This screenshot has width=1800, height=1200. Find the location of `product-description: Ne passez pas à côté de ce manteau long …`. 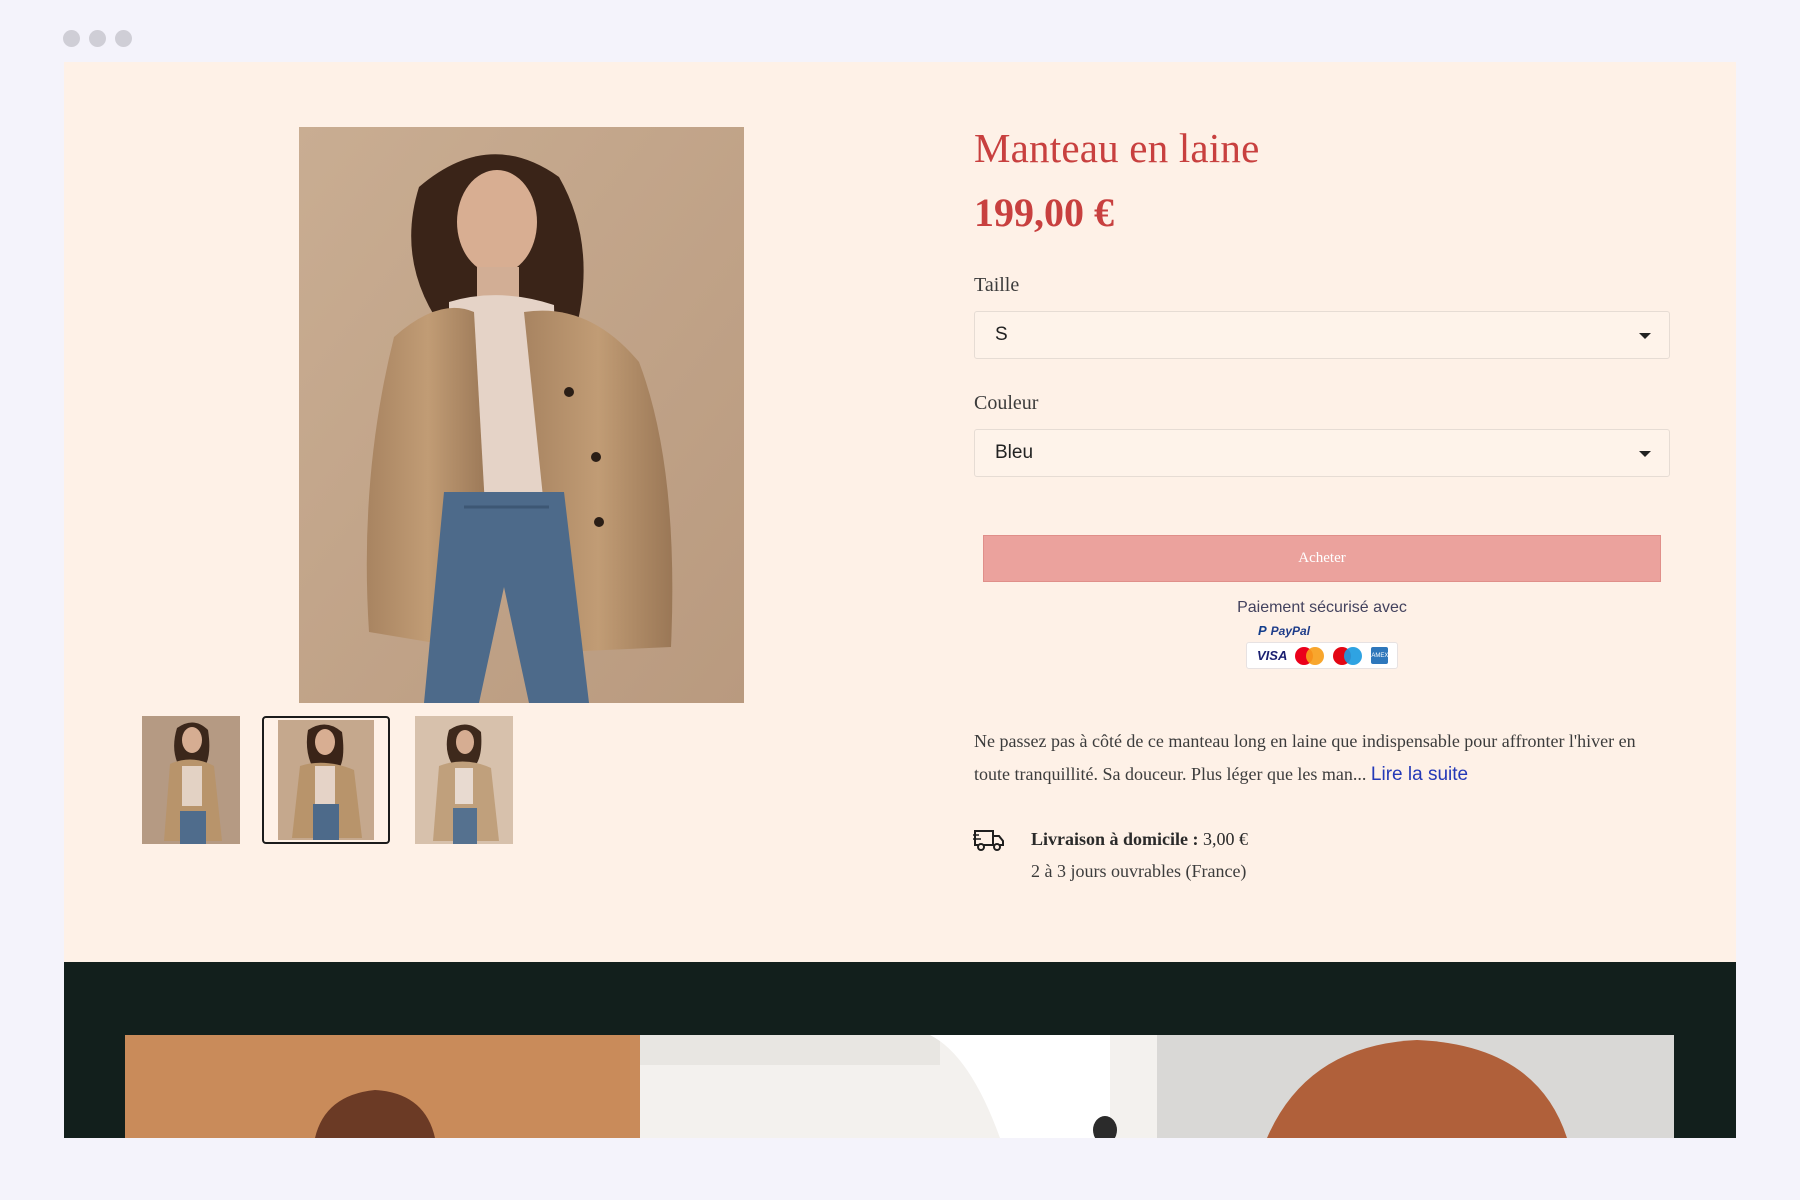

product-description: Ne passez pas à côté de ce manteau long … is located at coordinates (1324, 758).